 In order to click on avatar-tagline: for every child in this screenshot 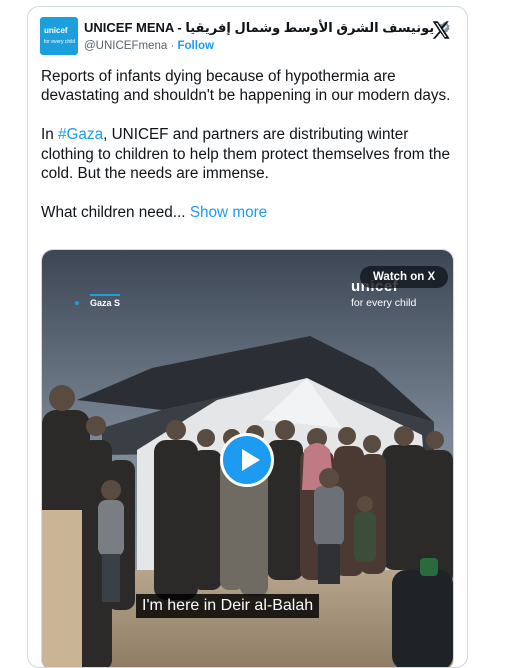, I will do `click(60, 42)`.